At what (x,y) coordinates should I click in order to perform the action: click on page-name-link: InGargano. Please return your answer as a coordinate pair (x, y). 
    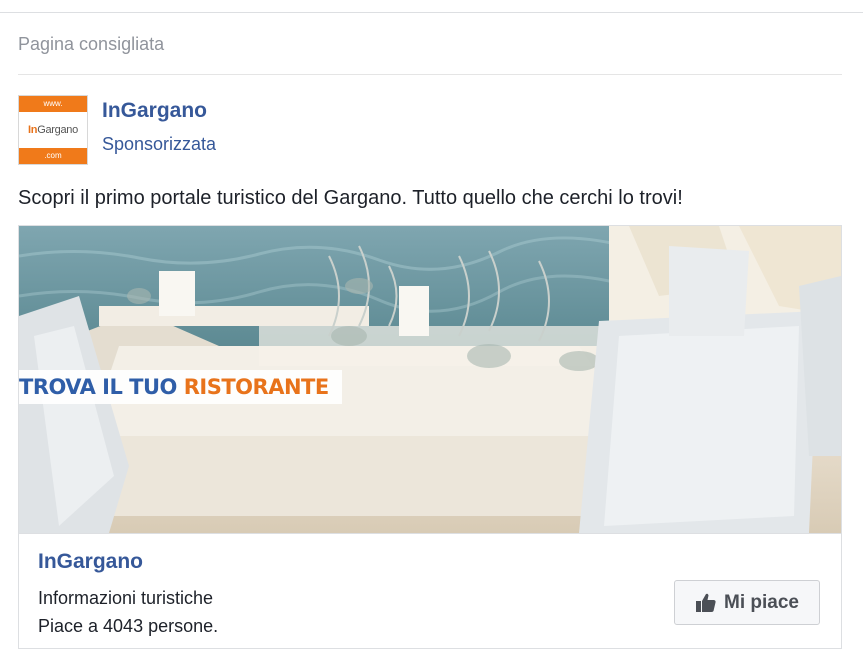
    Looking at the image, I should click on (154, 111).